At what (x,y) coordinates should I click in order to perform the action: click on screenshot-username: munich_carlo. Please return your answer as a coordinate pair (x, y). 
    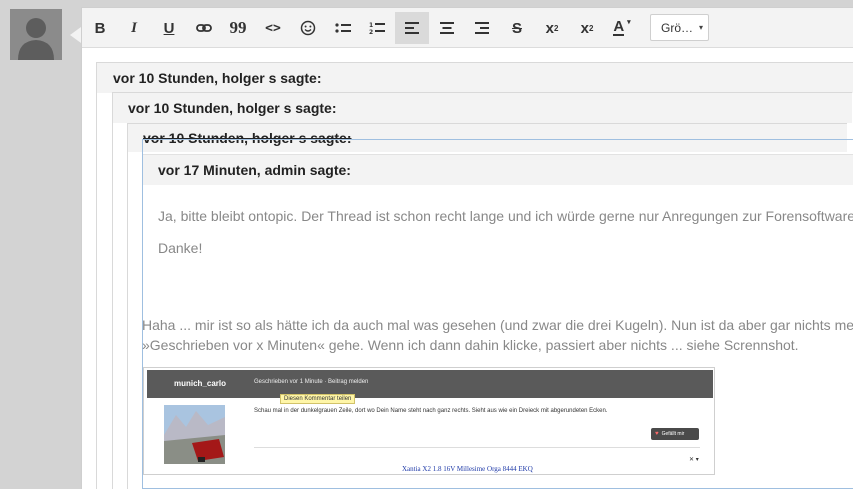
    Looking at the image, I should click on (200, 383).